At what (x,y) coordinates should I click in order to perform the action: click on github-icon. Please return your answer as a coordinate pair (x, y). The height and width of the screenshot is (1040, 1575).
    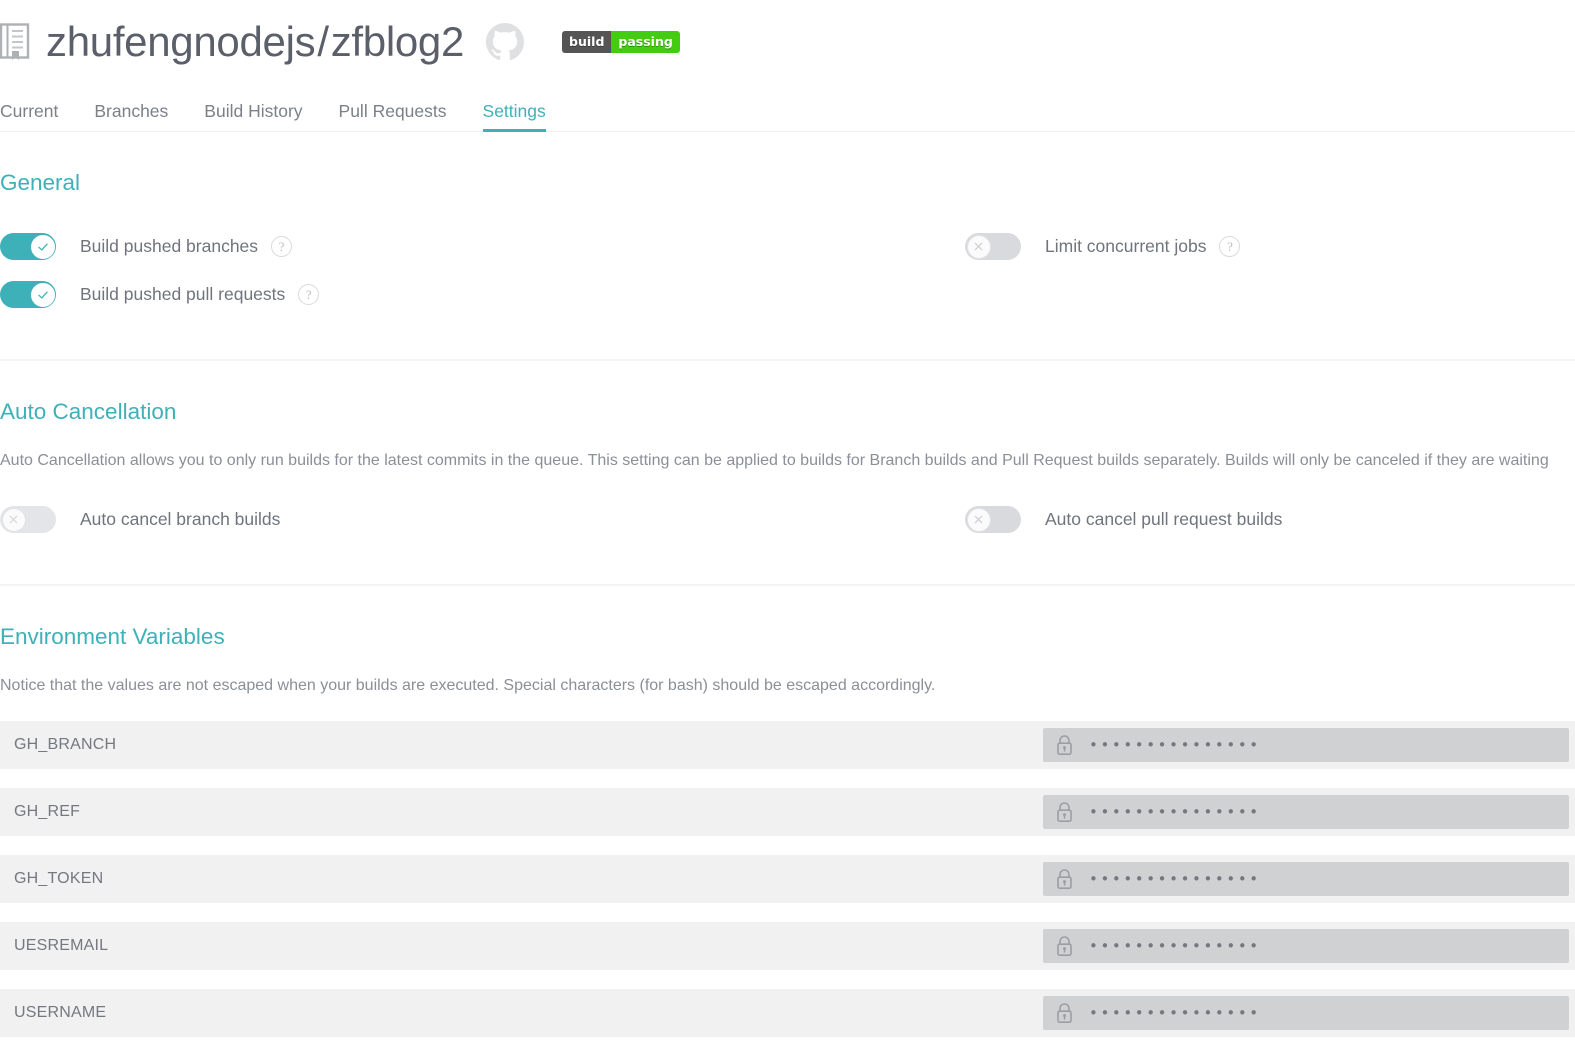
    Looking at the image, I should click on (505, 42).